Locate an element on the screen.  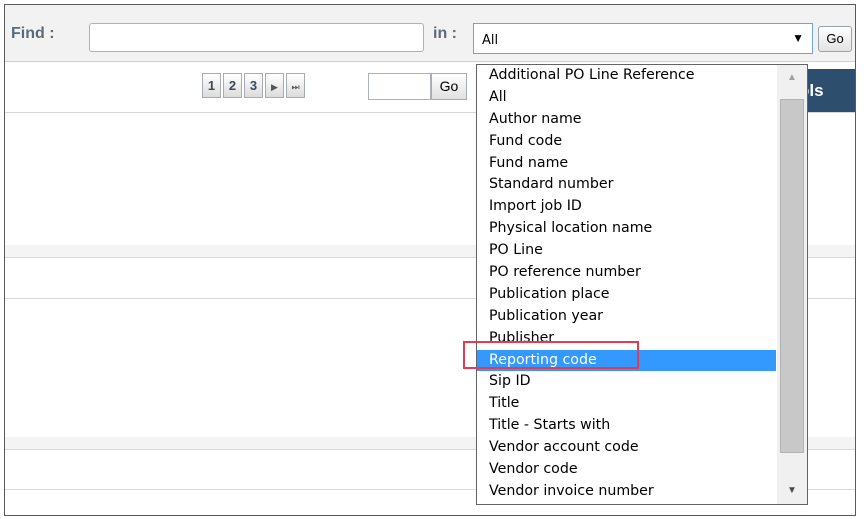
dropdown-option: Physical location name is located at coordinates (626, 229).